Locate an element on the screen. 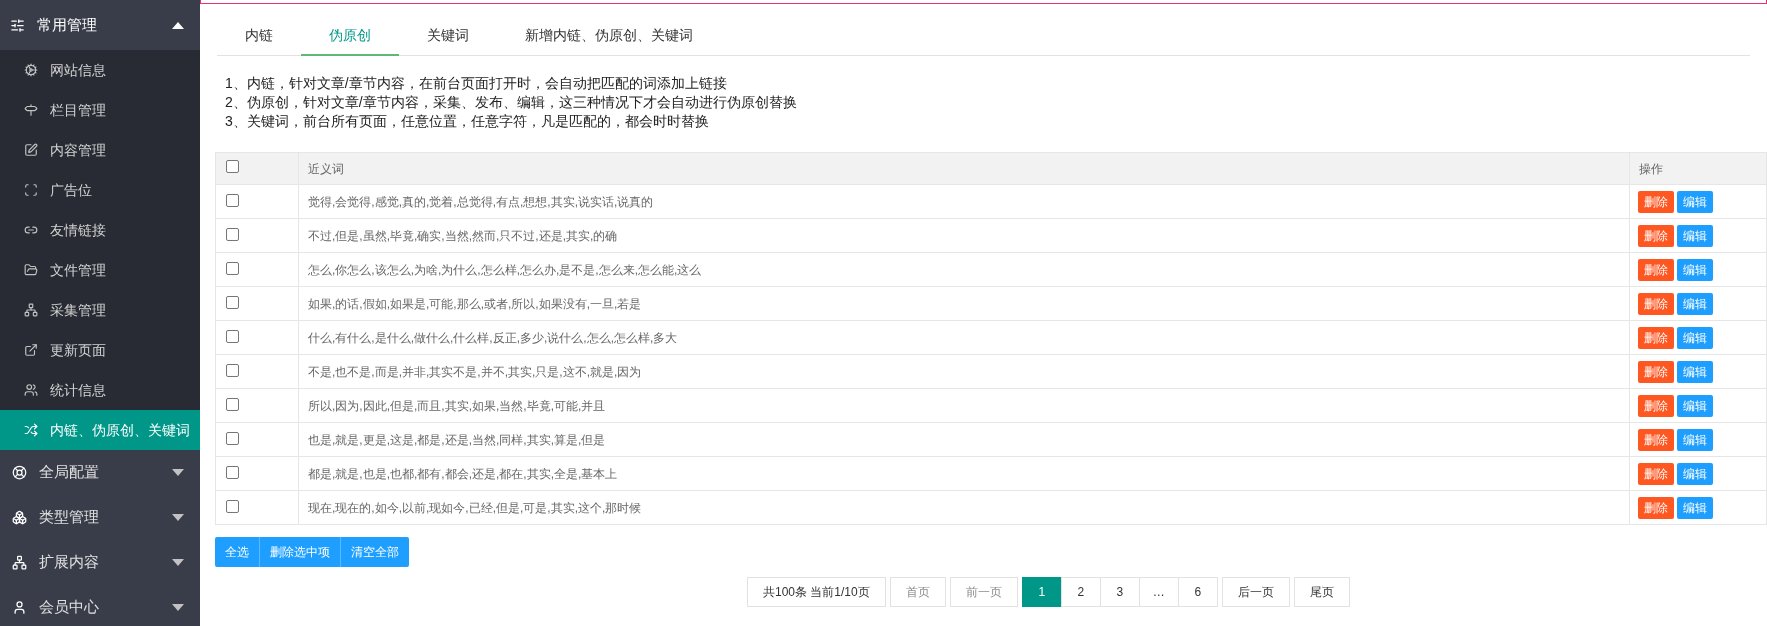 The height and width of the screenshot is (626, 1767). note-text: 2、伪原创，针对文章/章节内容，采集、发布、编辑，这三种情况下才会自动进行伪原创替换 is located at coordinates (511, 102).